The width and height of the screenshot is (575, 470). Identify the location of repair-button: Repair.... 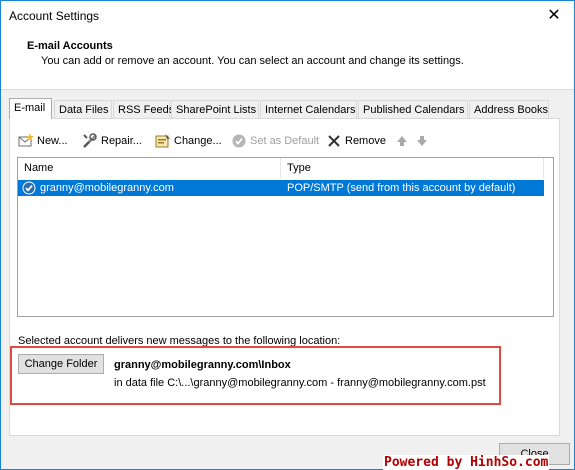
(112, 141).